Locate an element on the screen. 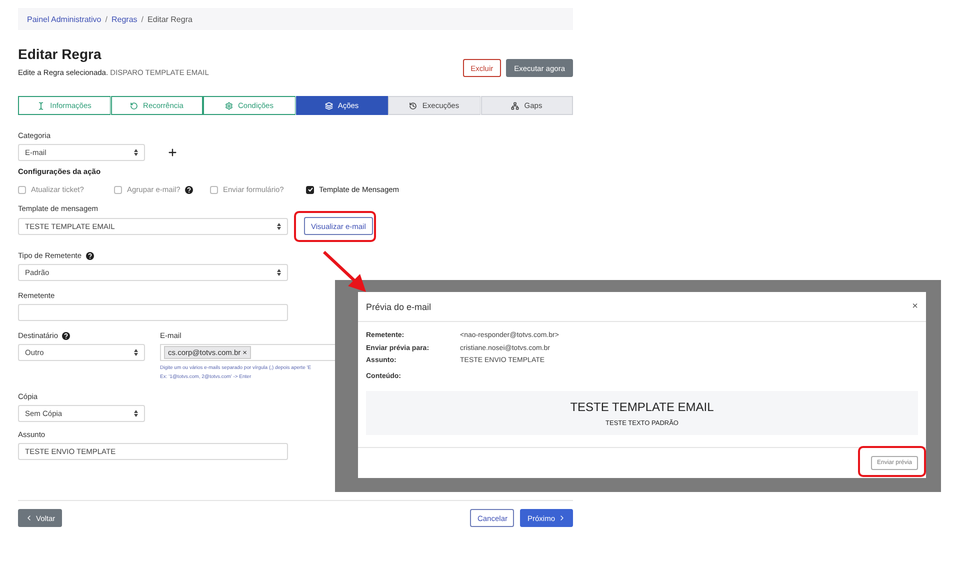 The width and height of the screenshot is (969, 569). highlight-frame is located at coordinates (892, 461).